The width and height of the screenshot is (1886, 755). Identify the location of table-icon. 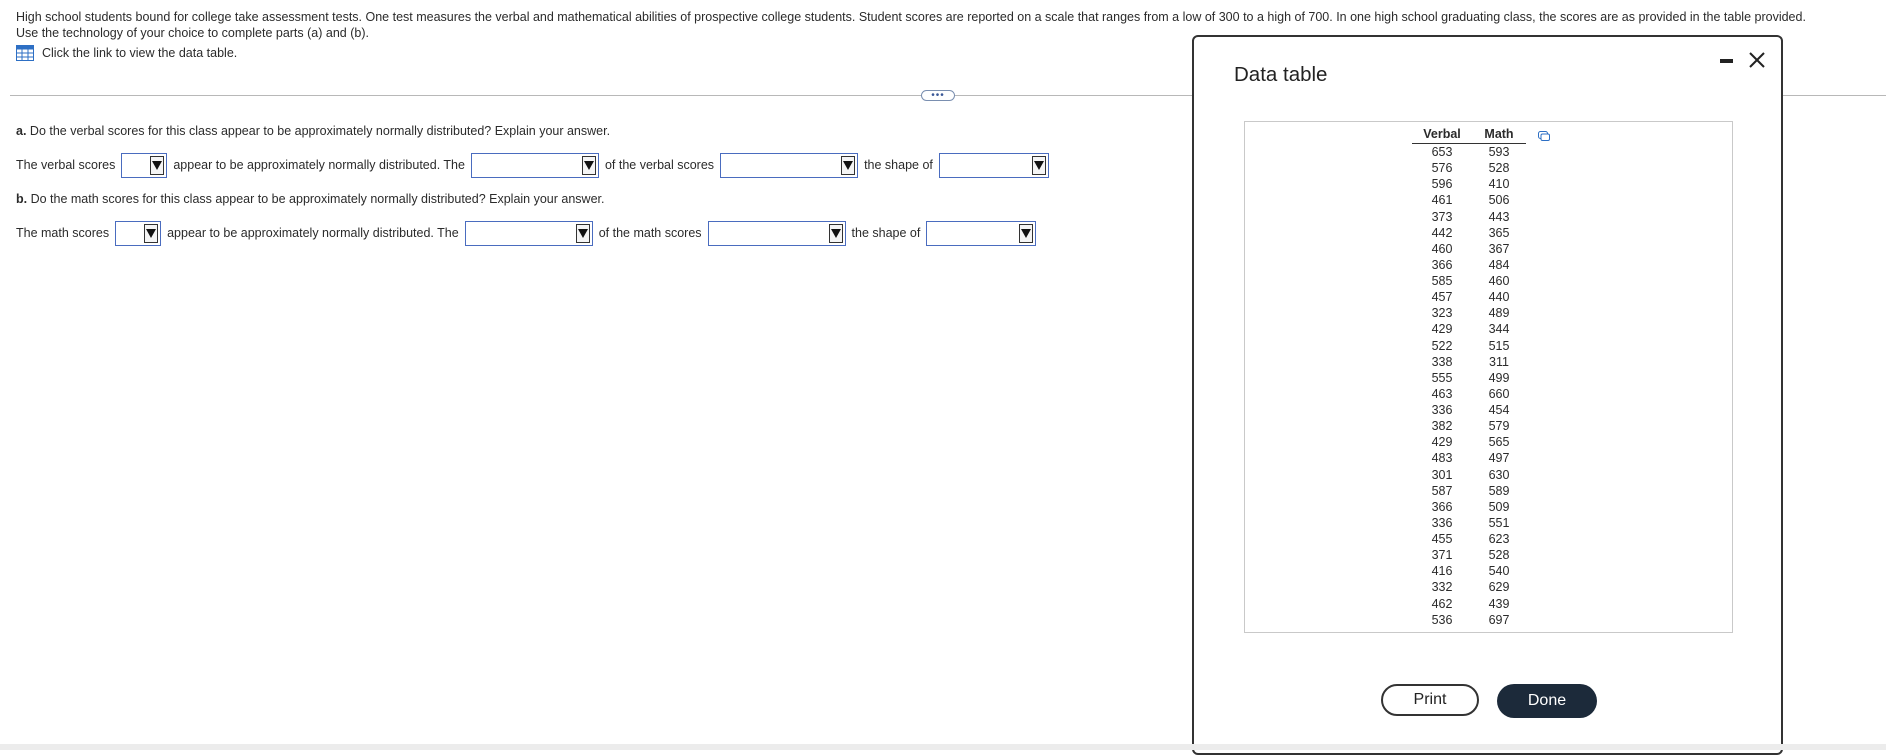
(25, 53).